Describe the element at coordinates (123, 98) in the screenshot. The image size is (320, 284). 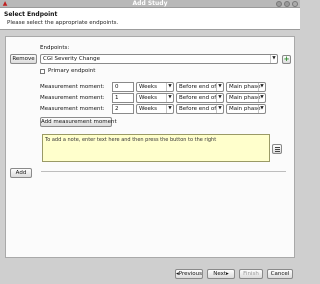
I see `measurement-value-input: 1` at that location.